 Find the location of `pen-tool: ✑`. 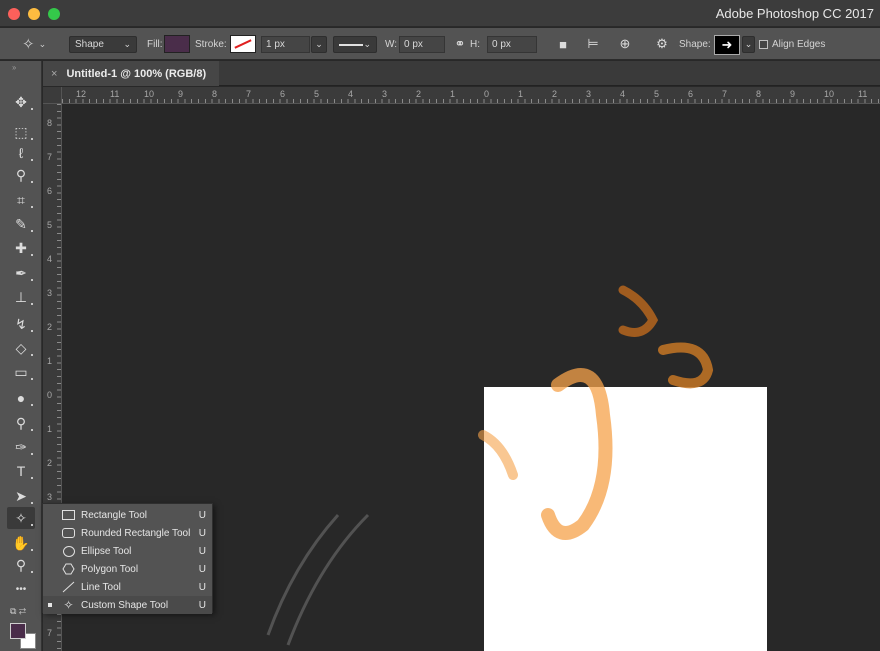

pen-tool: ✑ is located at coordinates (21, 447).